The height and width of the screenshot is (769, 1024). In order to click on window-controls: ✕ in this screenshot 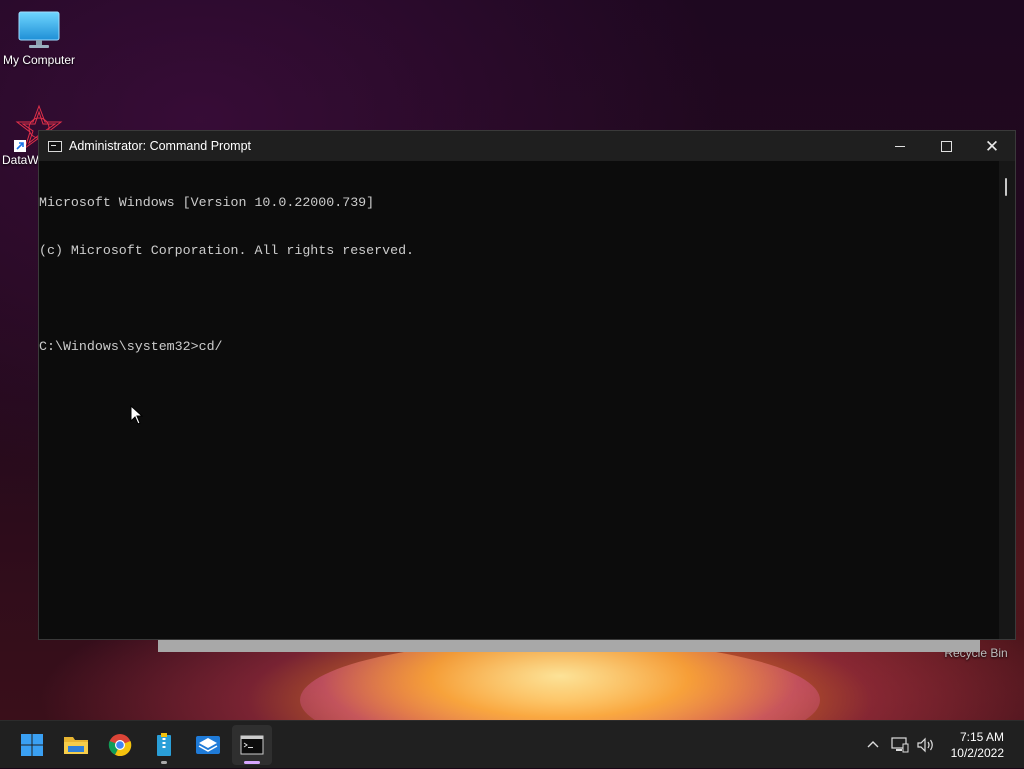, I will do `click(946, 146)`.